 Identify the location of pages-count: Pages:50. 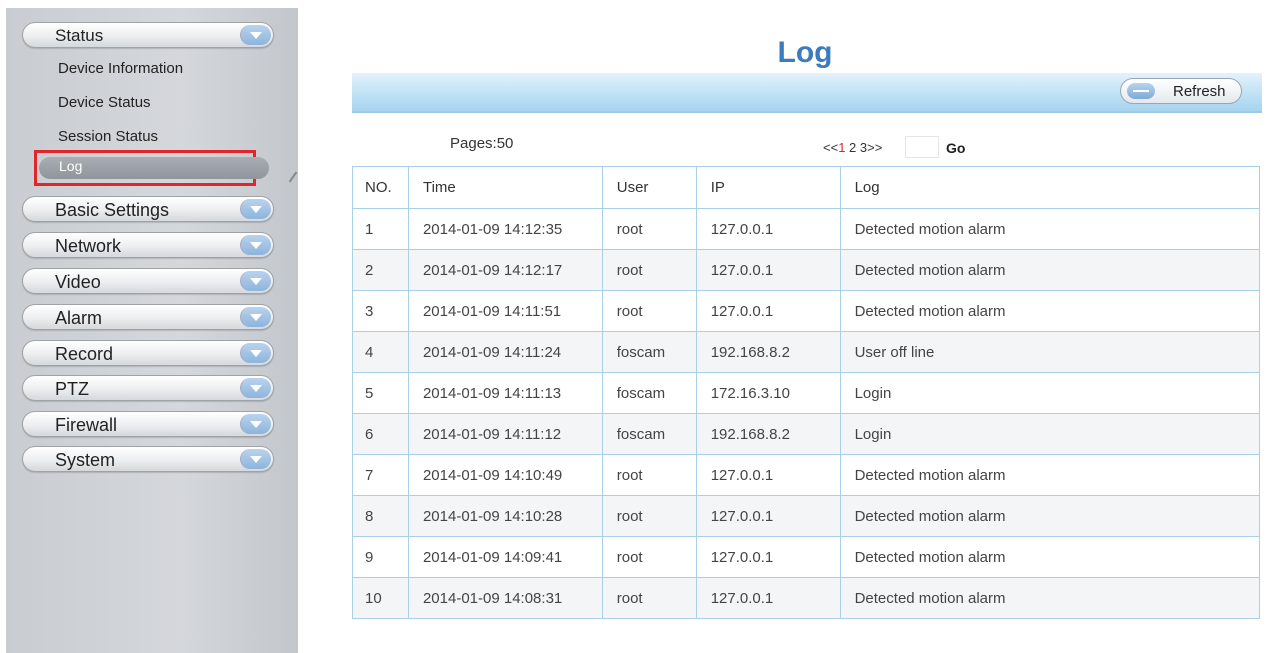
(482, 143).